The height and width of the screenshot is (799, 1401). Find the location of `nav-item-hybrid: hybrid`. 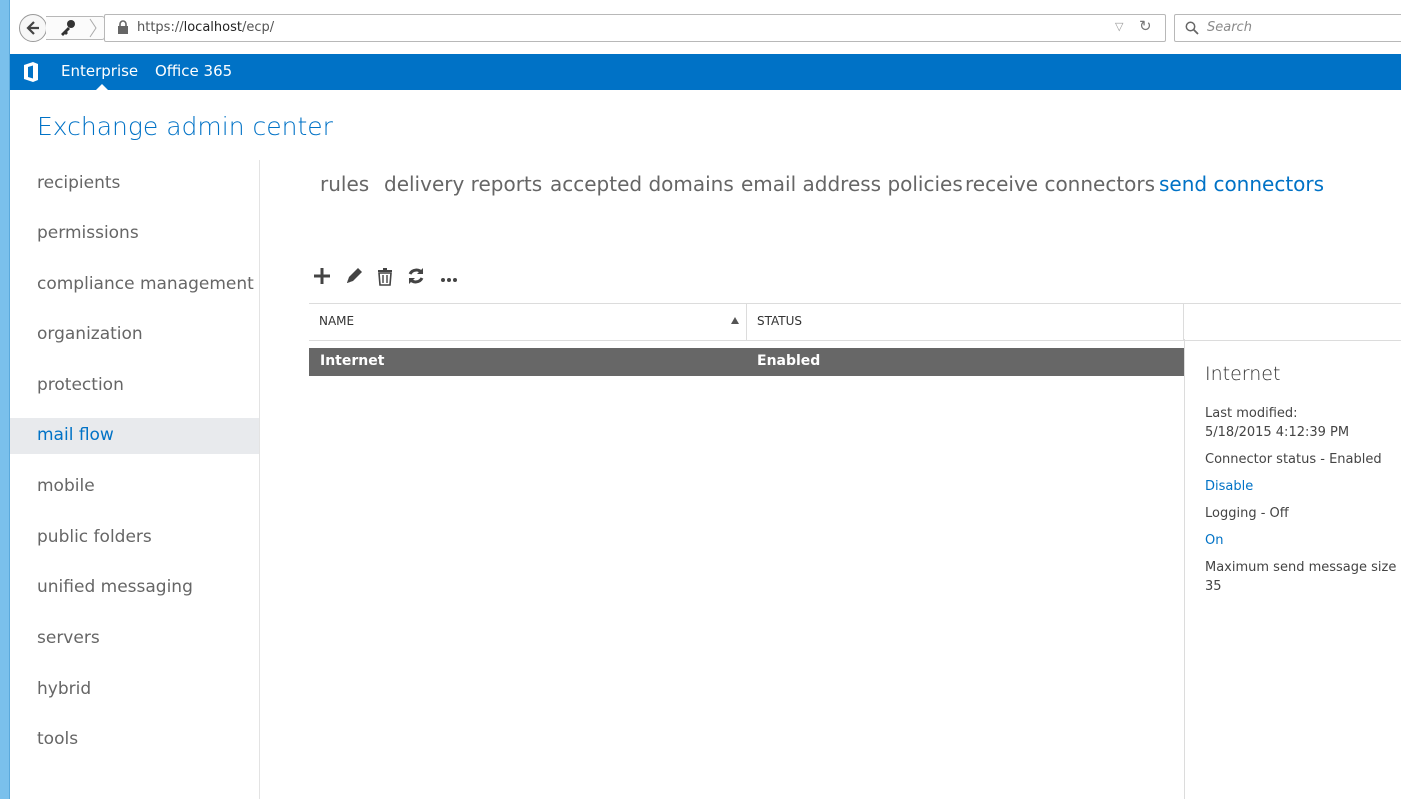

nav-item-hybrid: hybrid is located at coordinates (134, 690).